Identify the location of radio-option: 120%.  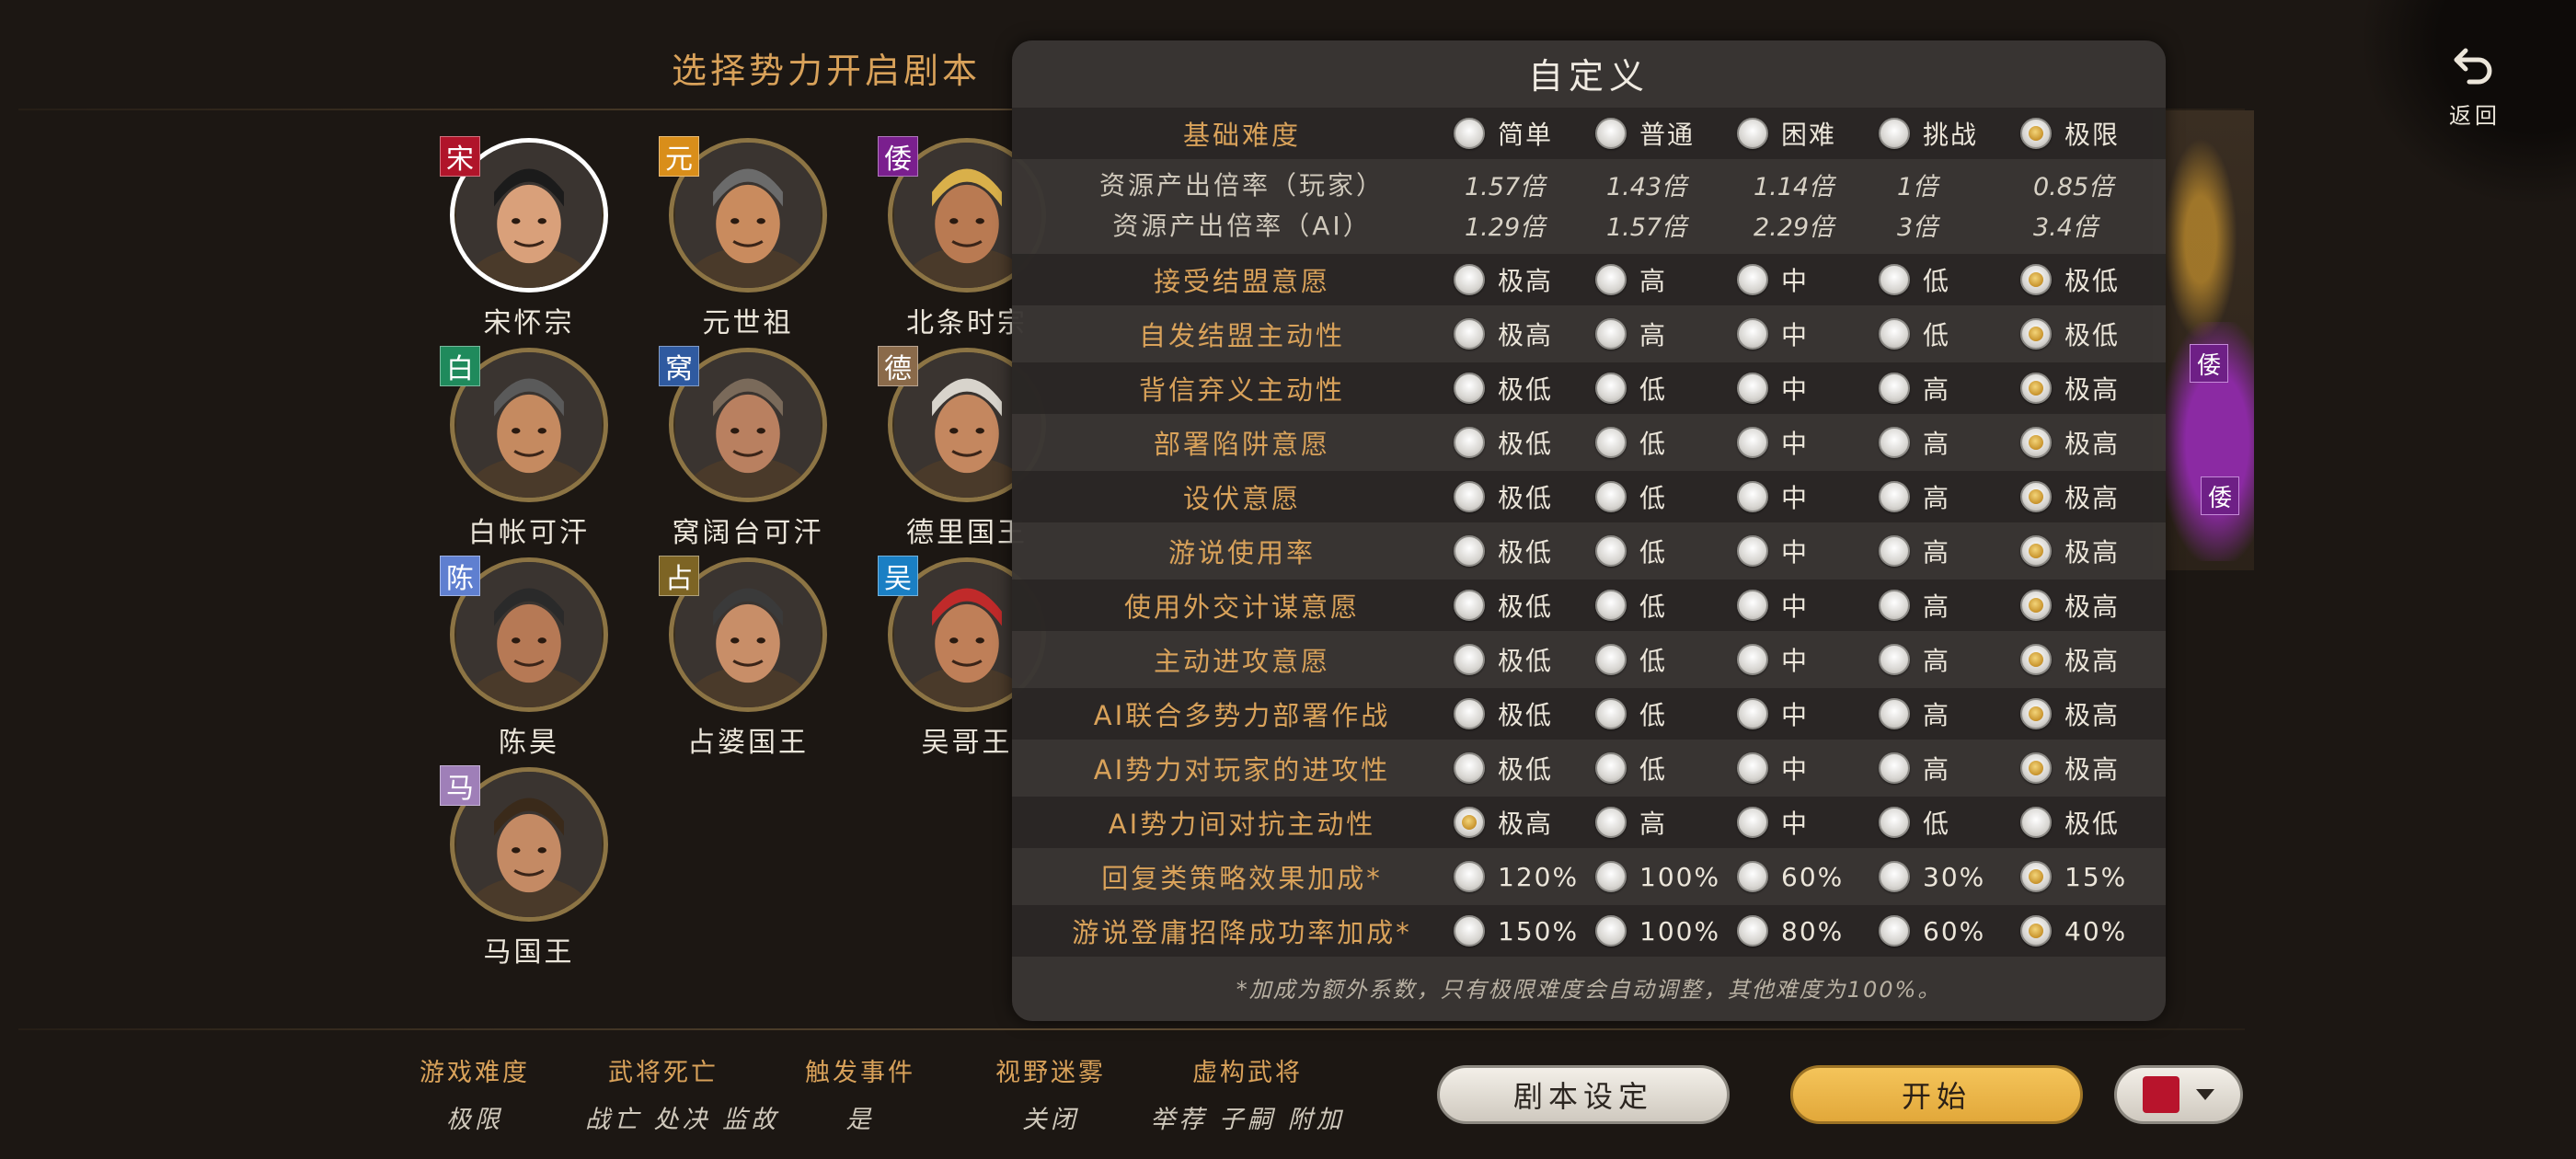
(1516, 876).